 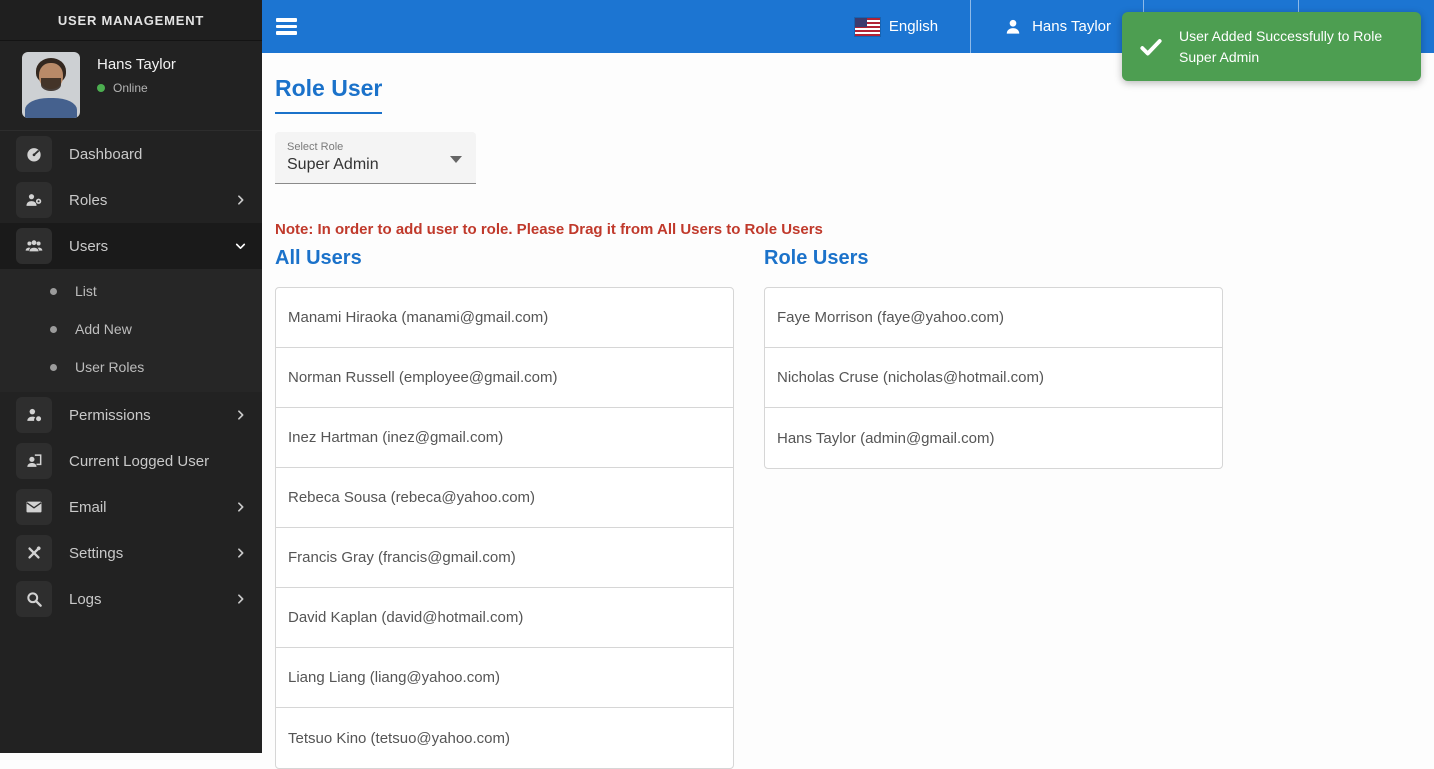 What do you see at coordinates (34, 200) in the screenshot?
I see `roles-icon` at bounding box center [34, 200].